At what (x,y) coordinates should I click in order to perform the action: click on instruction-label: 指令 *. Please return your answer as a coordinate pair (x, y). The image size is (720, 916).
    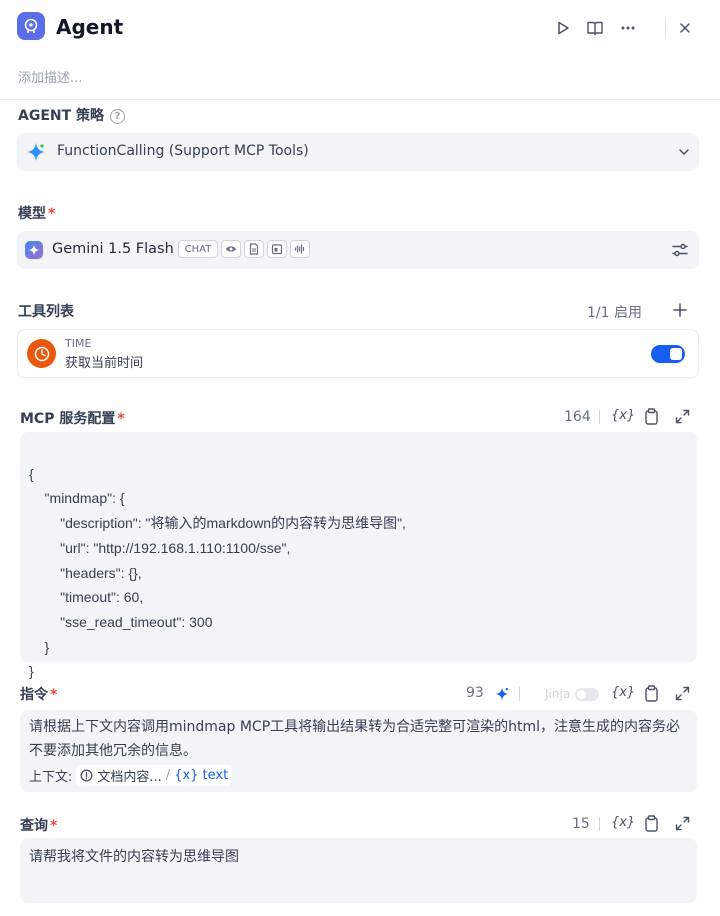
    Looking at the image, I should click on (38, 694).